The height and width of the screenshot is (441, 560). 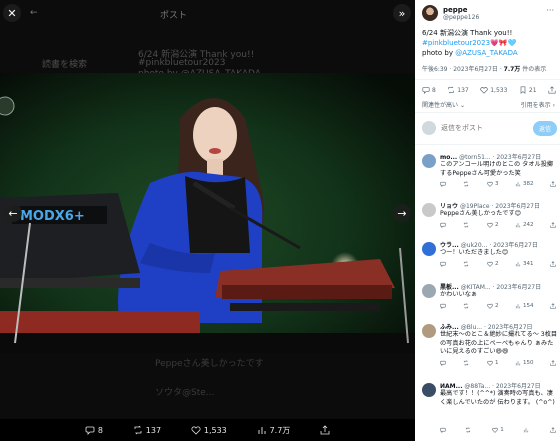 I want to click on more-options-icon: ···, so click(x=550, y=10).